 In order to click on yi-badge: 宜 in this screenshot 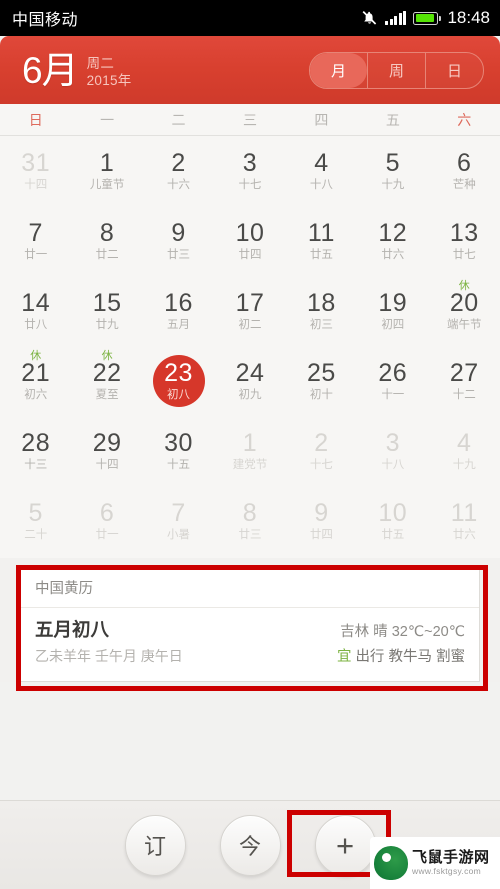, I will do `click(344, 657)`.